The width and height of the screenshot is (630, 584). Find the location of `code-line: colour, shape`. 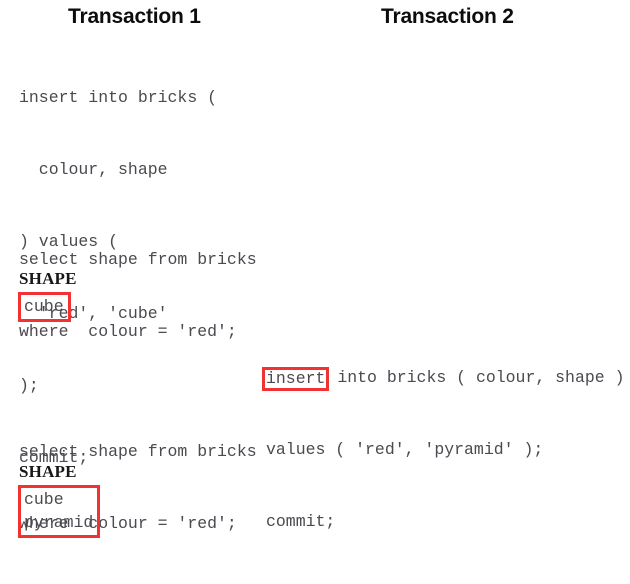

code-line: colour, shape is located at coordinates (93, 169).